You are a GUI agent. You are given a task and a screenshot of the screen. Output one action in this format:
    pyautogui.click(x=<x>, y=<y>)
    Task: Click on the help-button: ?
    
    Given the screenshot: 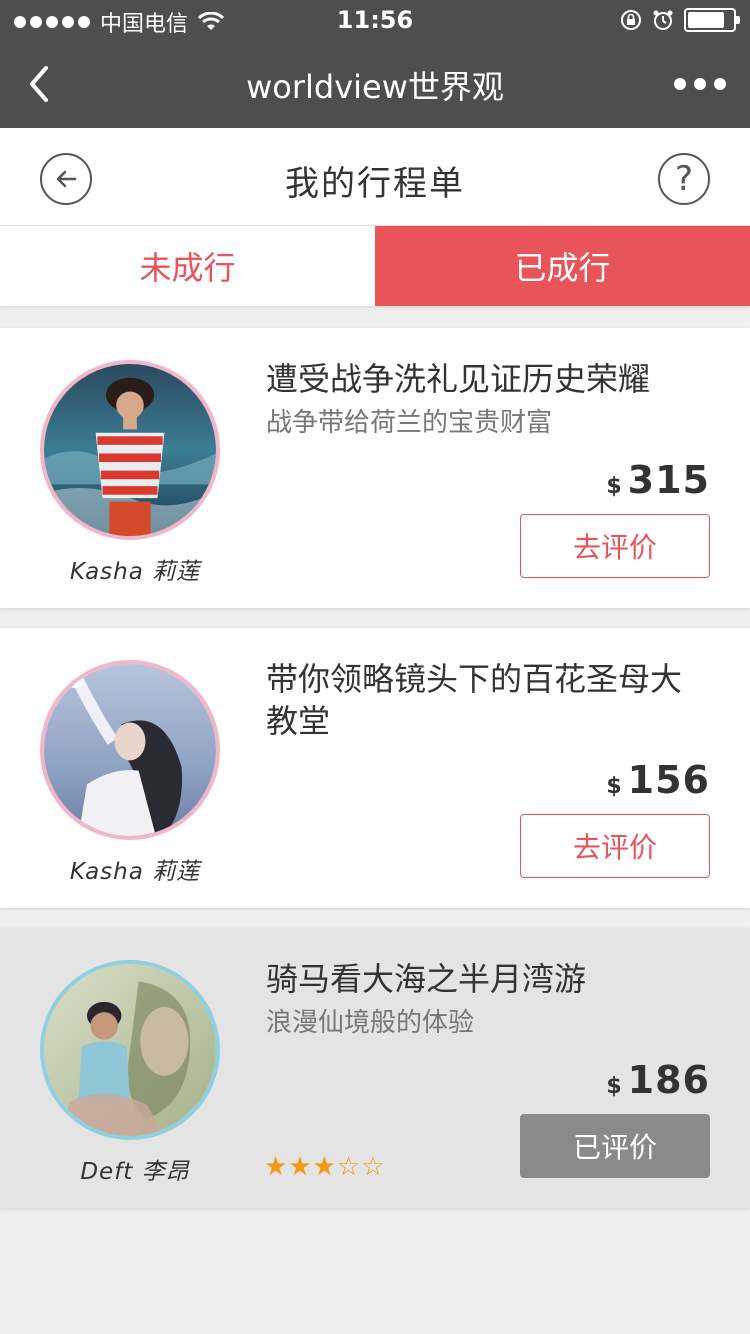 What is the action you would take?
    pyautogui.click(x=684, y=179)
    